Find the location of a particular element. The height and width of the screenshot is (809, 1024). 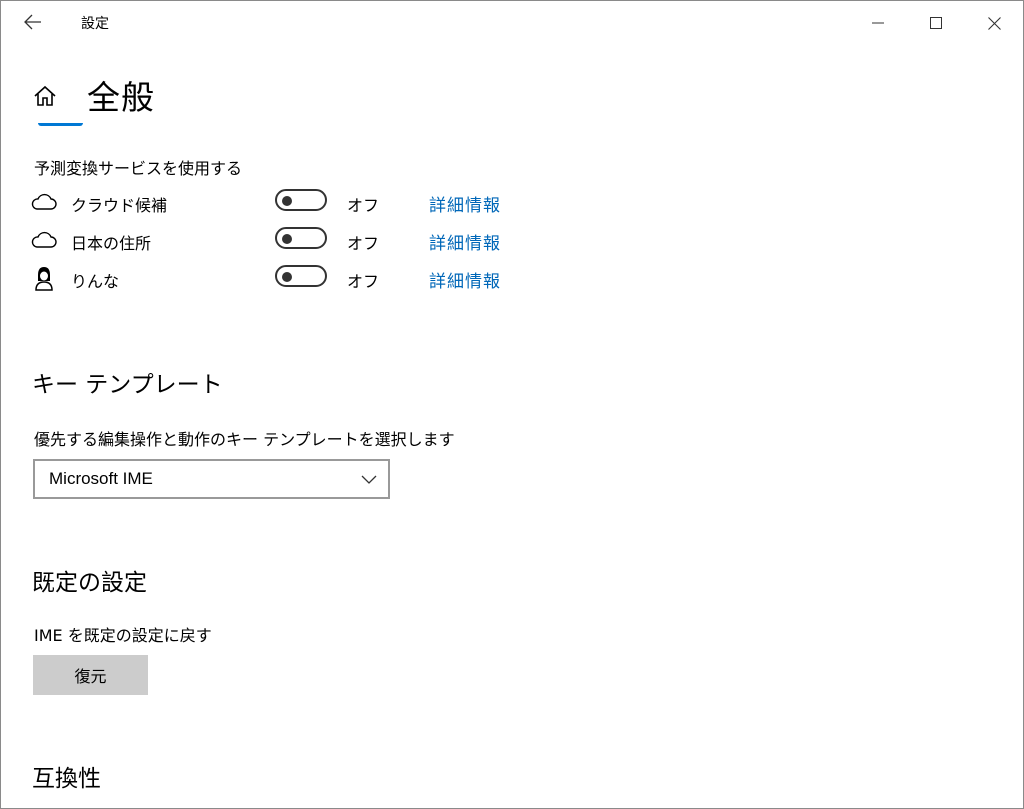

maximize-icon is located at coordinates (936, 23).